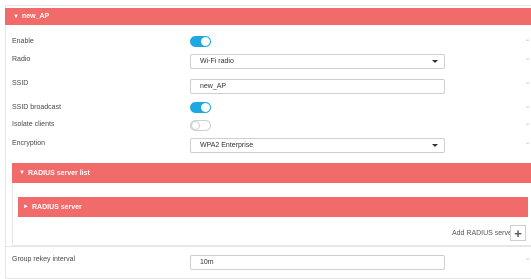  I want to click on radius-server-header: ► RADIUS server, so click(273, 207).